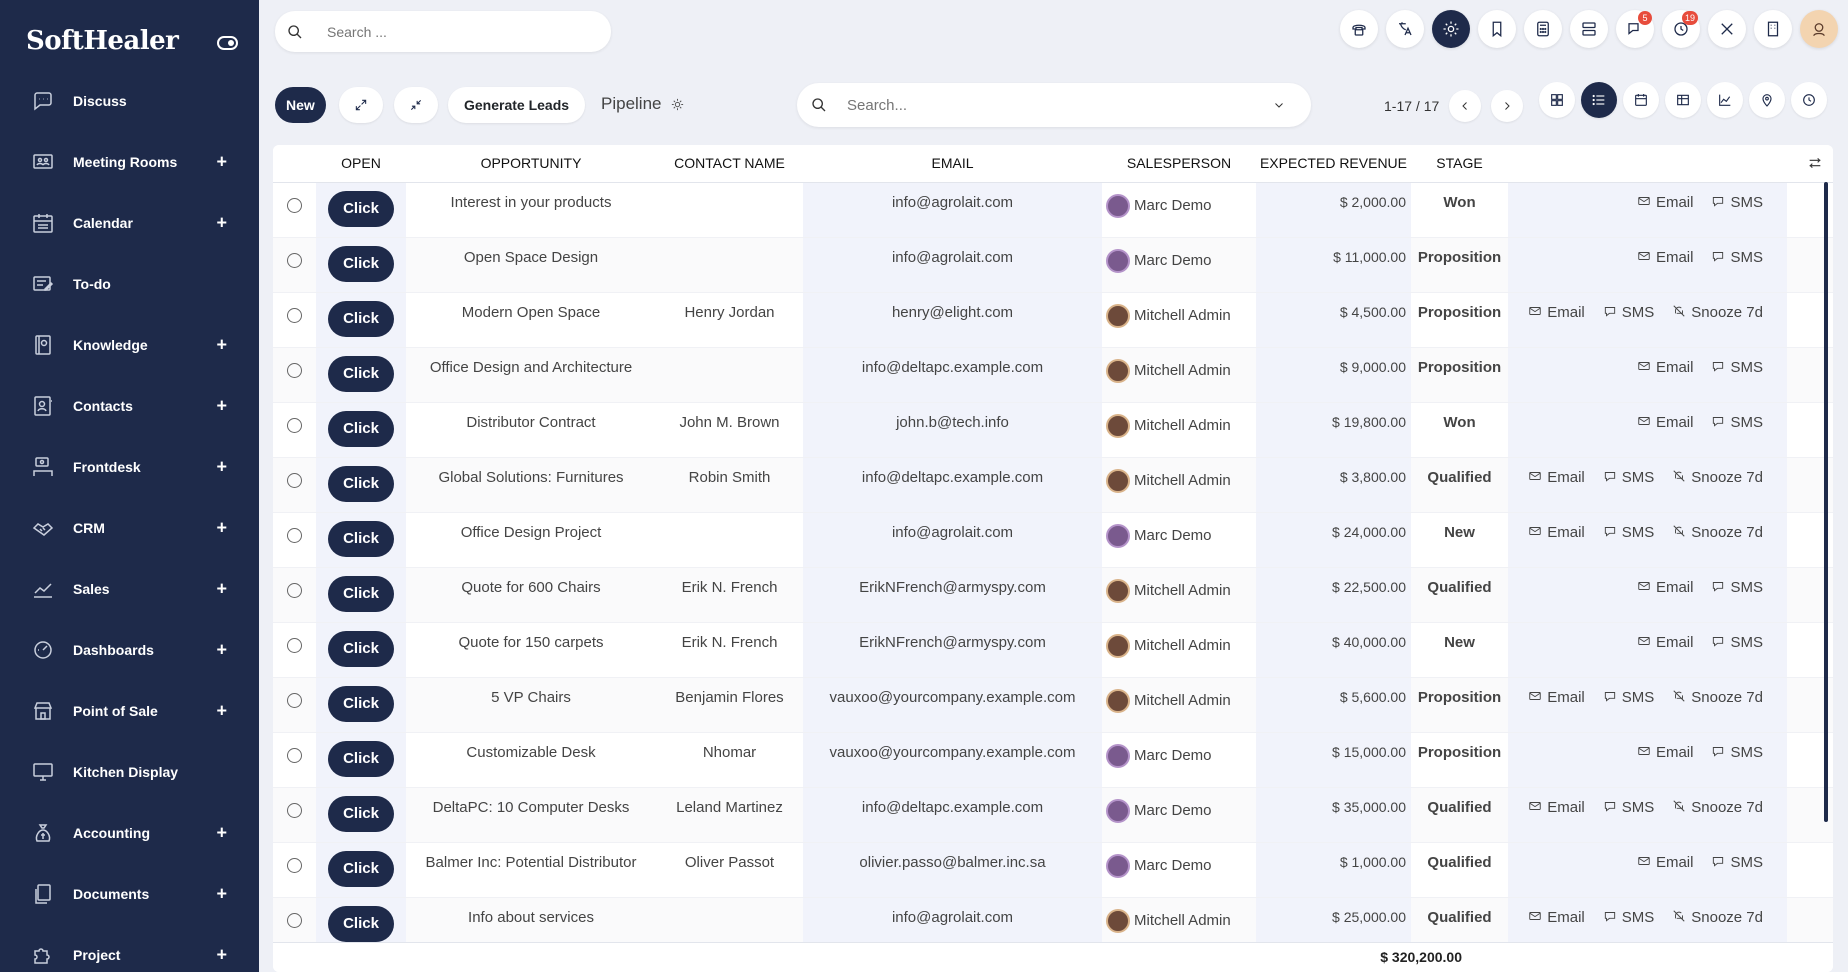 This screenshot has height=972, width=1848. What do you see at coordinates (129, 222) in the screenshot?
I see `sidebar-item-calendar: Calendar +` at bounding box center [129, 222].